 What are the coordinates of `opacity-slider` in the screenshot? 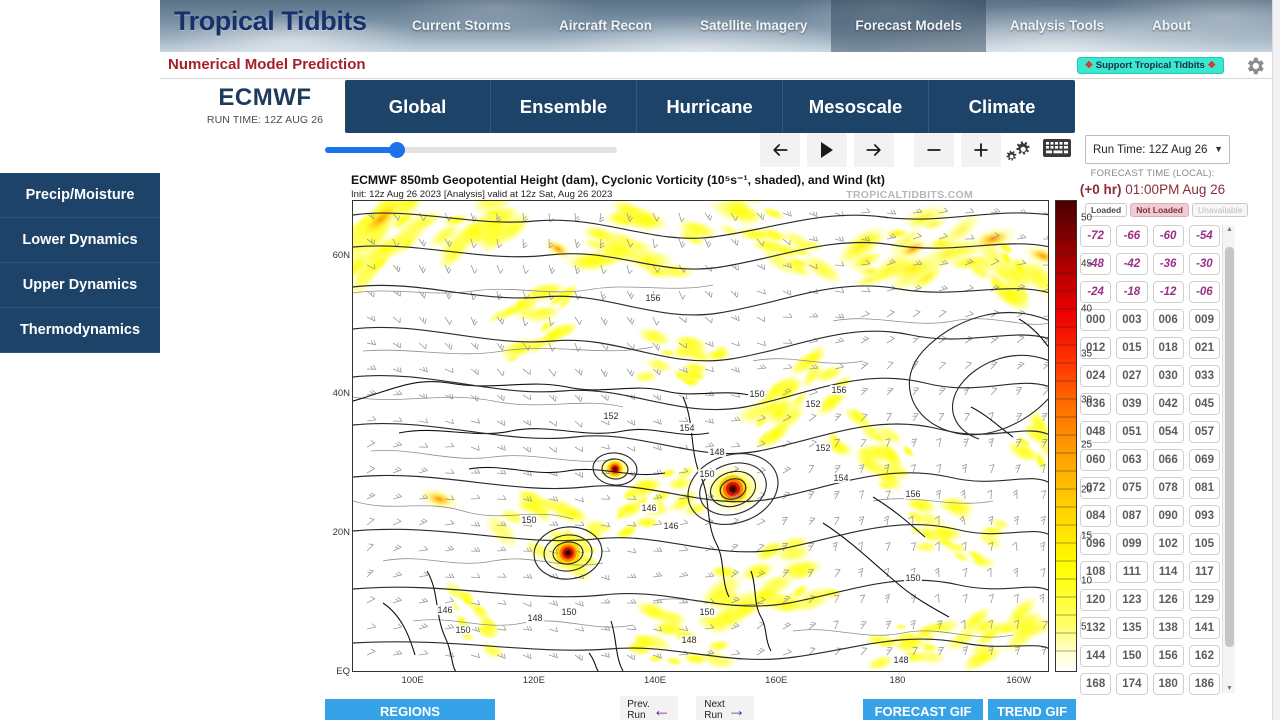 It's located at (475, 150).